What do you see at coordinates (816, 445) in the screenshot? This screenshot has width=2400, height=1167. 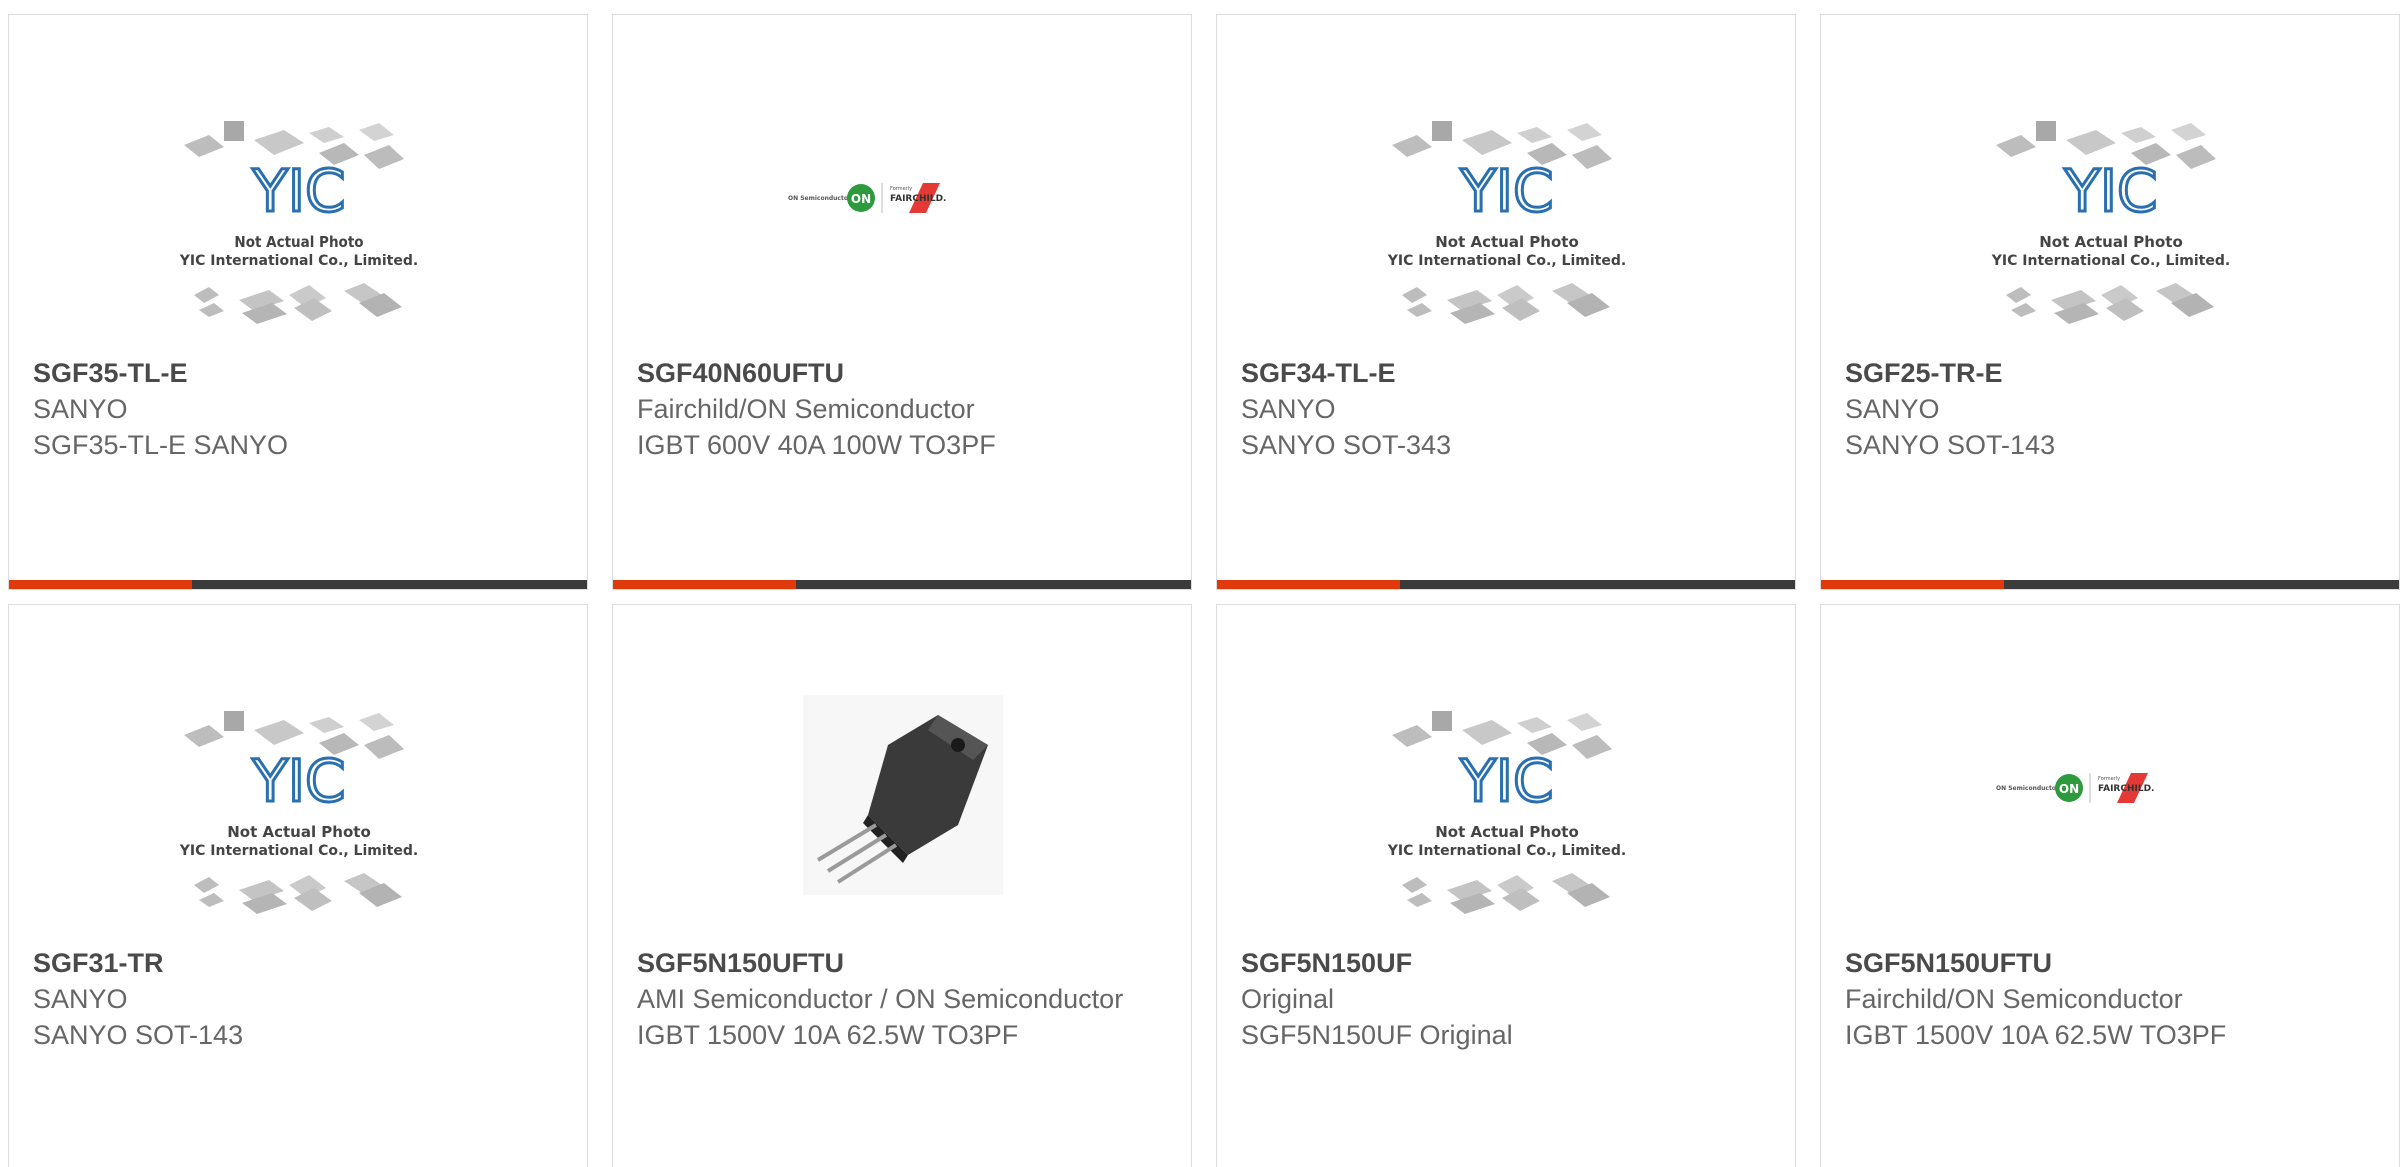 I see `description: IGBT 600V 40A 100W TO3PF` at bounding box center [816, 445].